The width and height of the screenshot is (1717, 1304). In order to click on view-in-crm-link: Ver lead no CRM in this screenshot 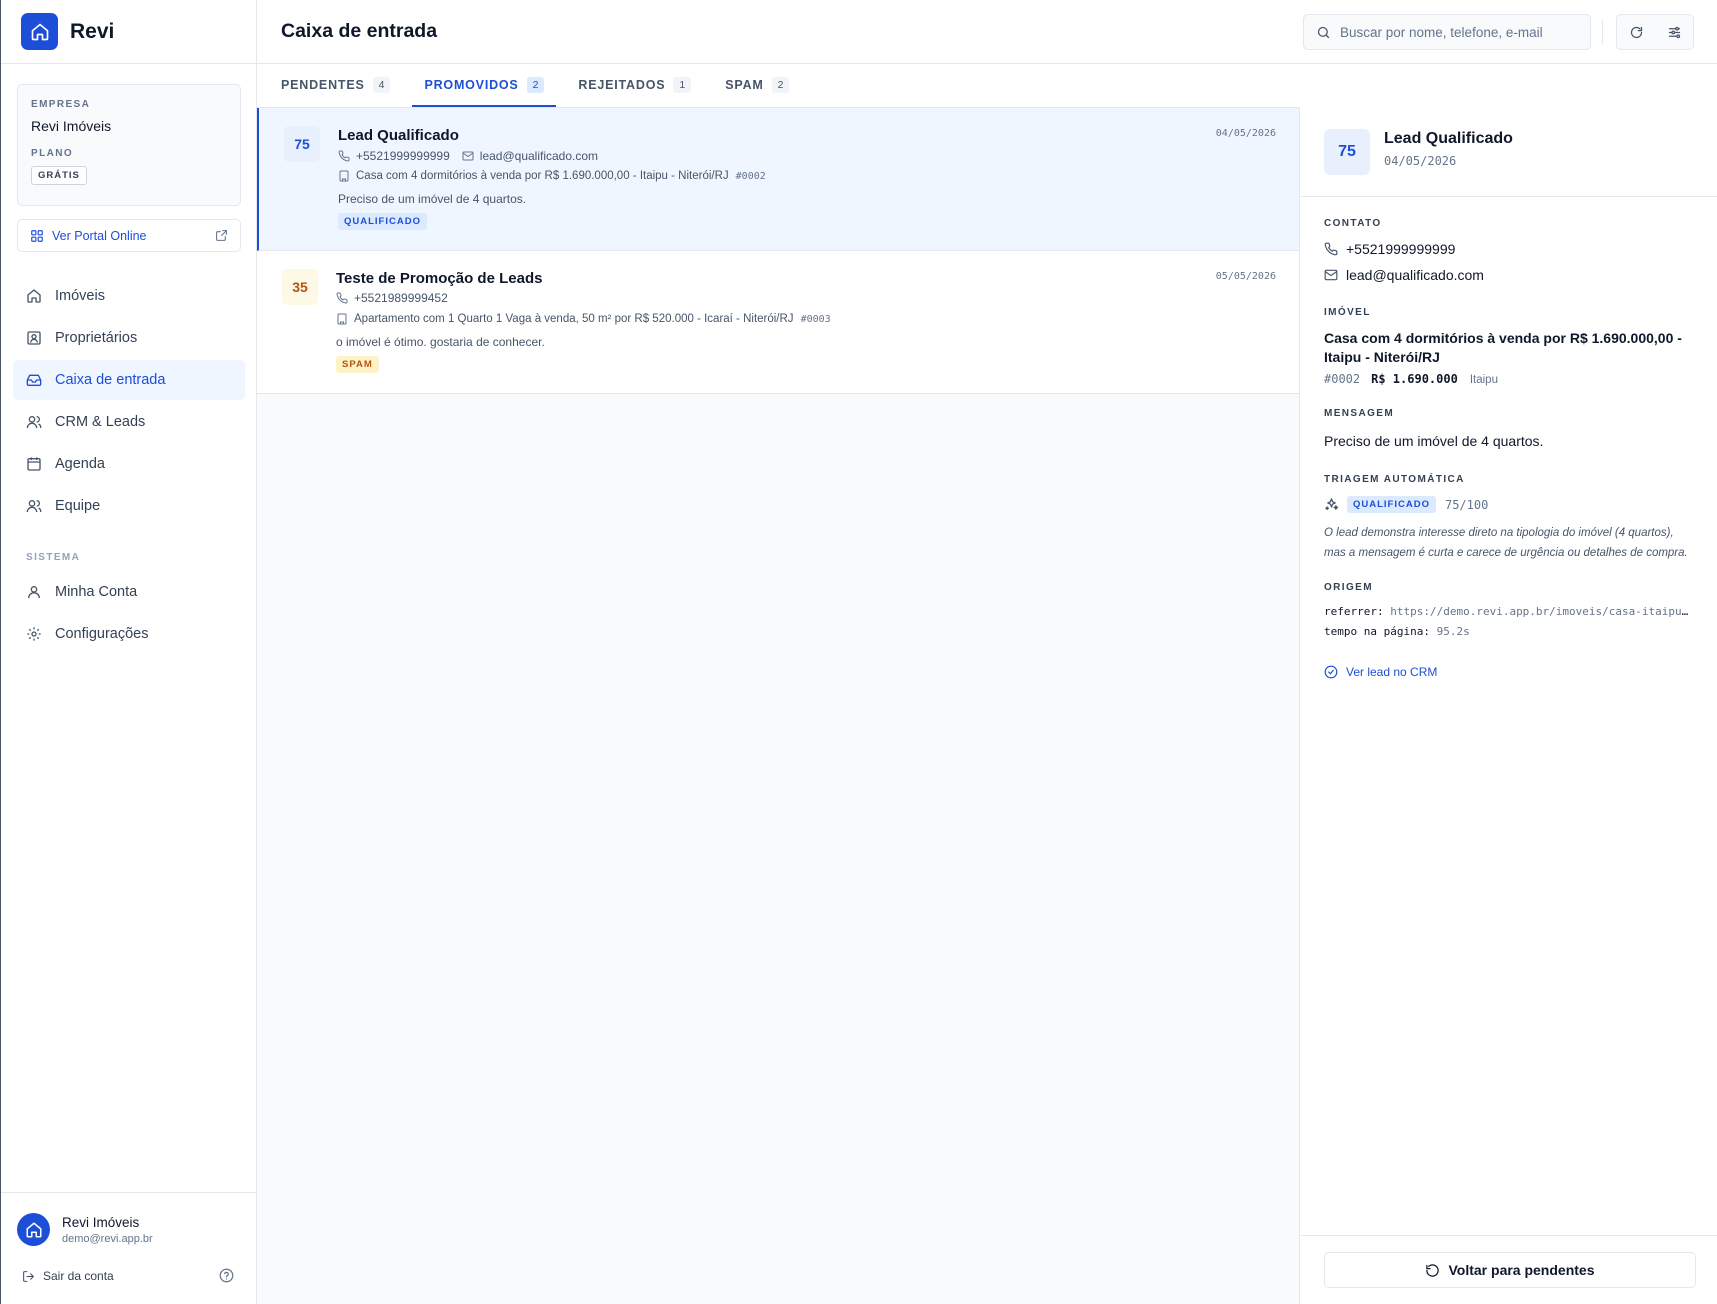, I will do `click(1380, 672)`.